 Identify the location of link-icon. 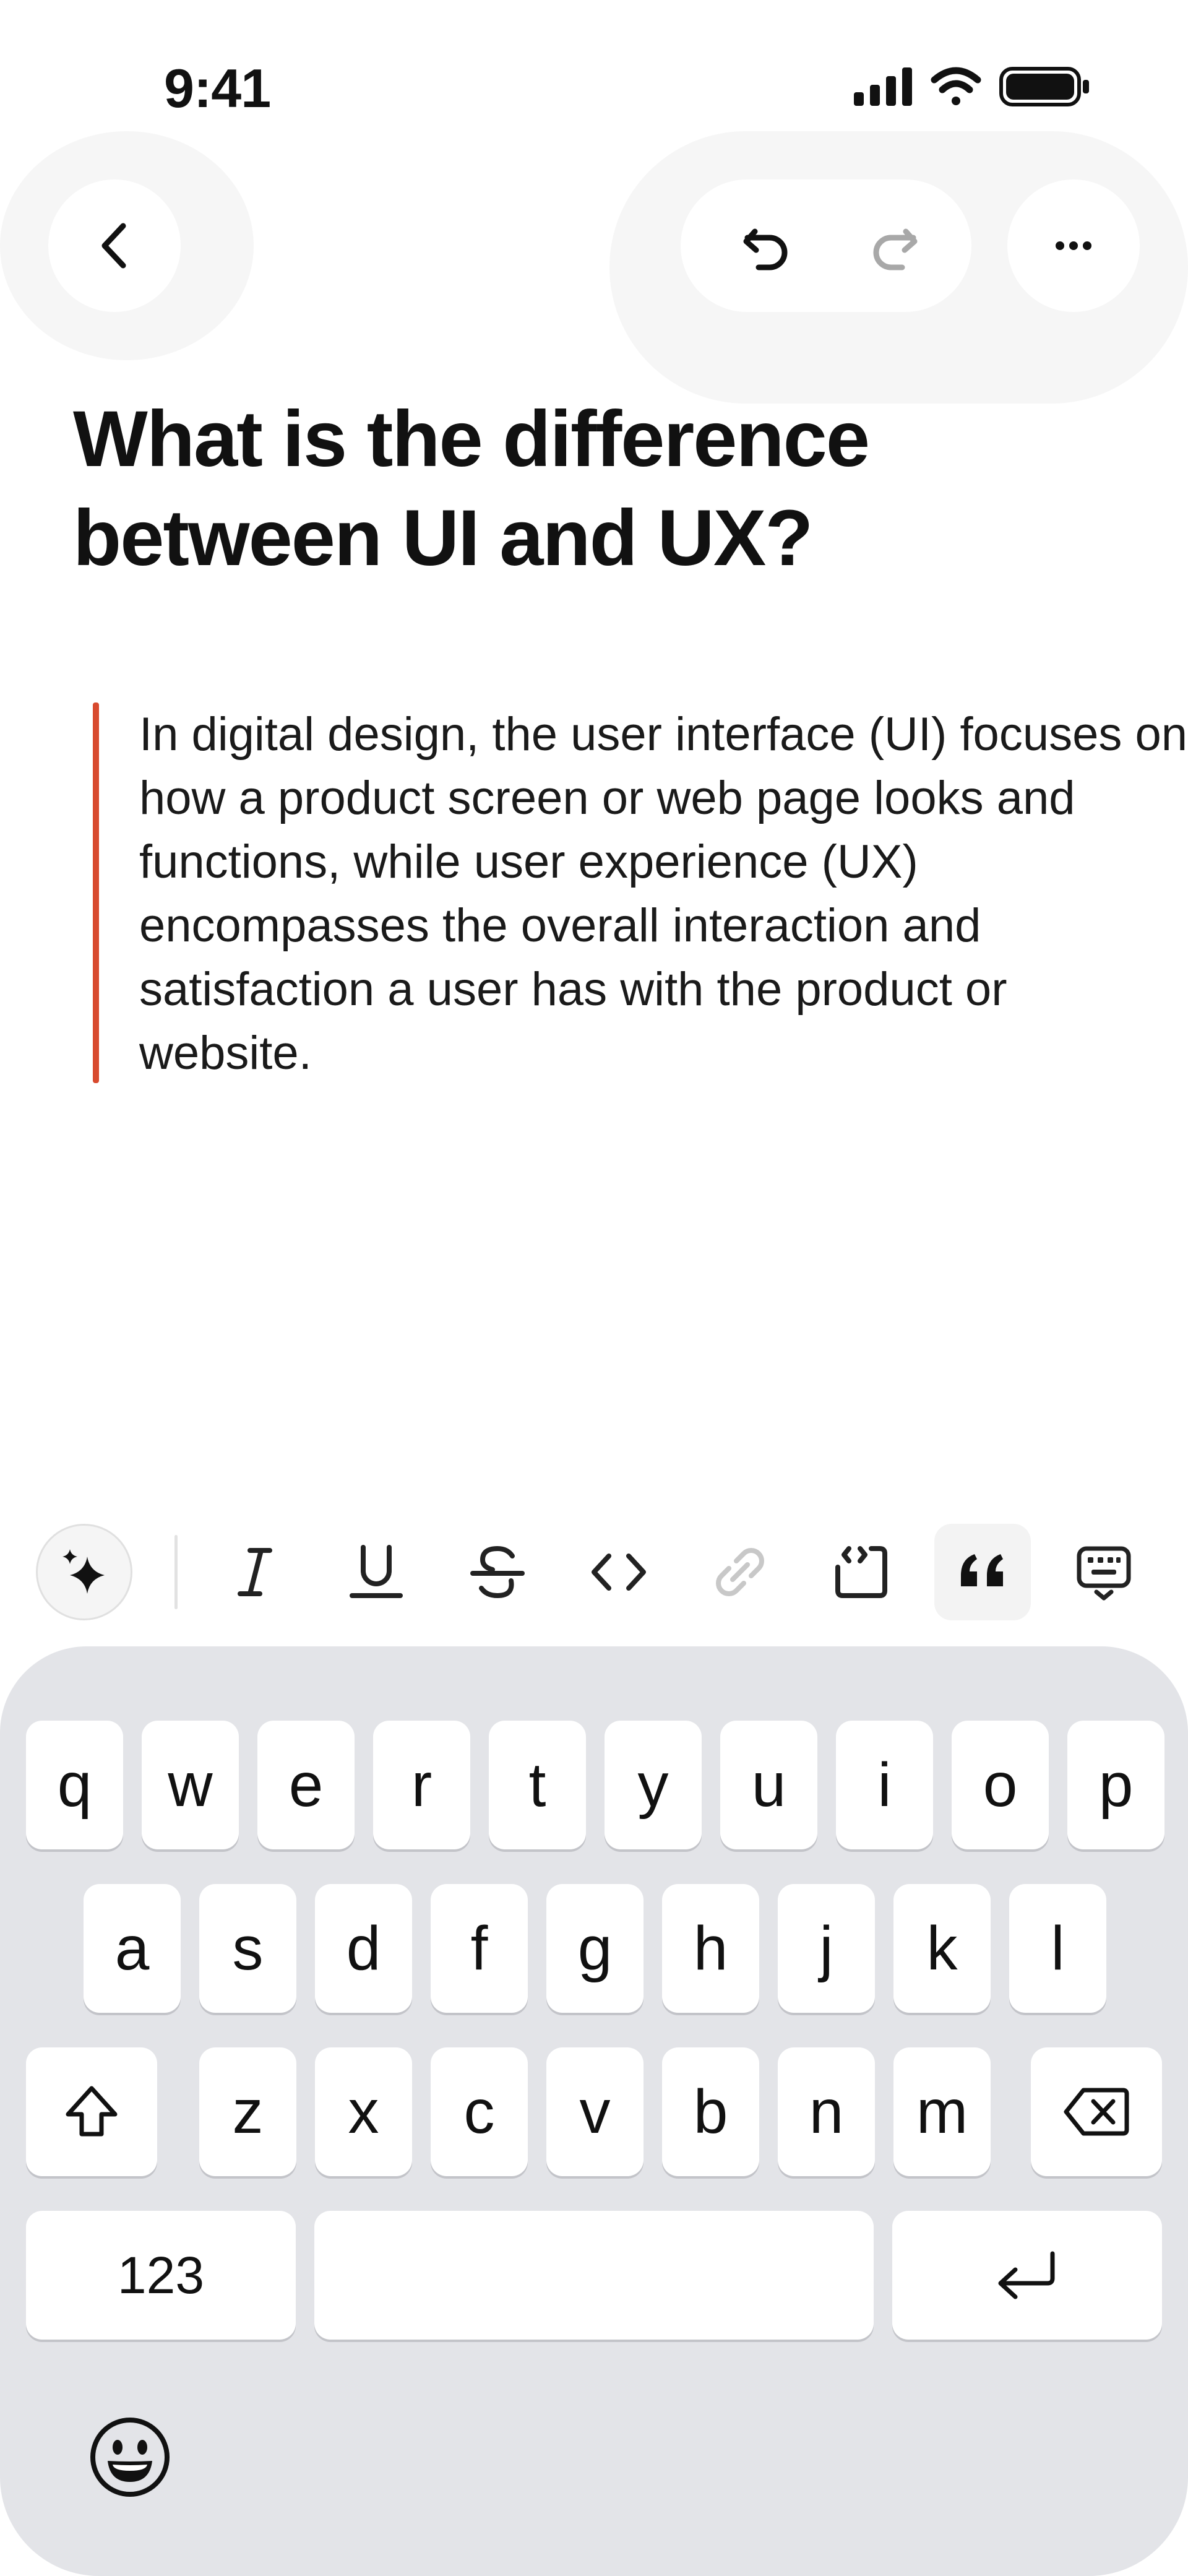
(740, 1572).